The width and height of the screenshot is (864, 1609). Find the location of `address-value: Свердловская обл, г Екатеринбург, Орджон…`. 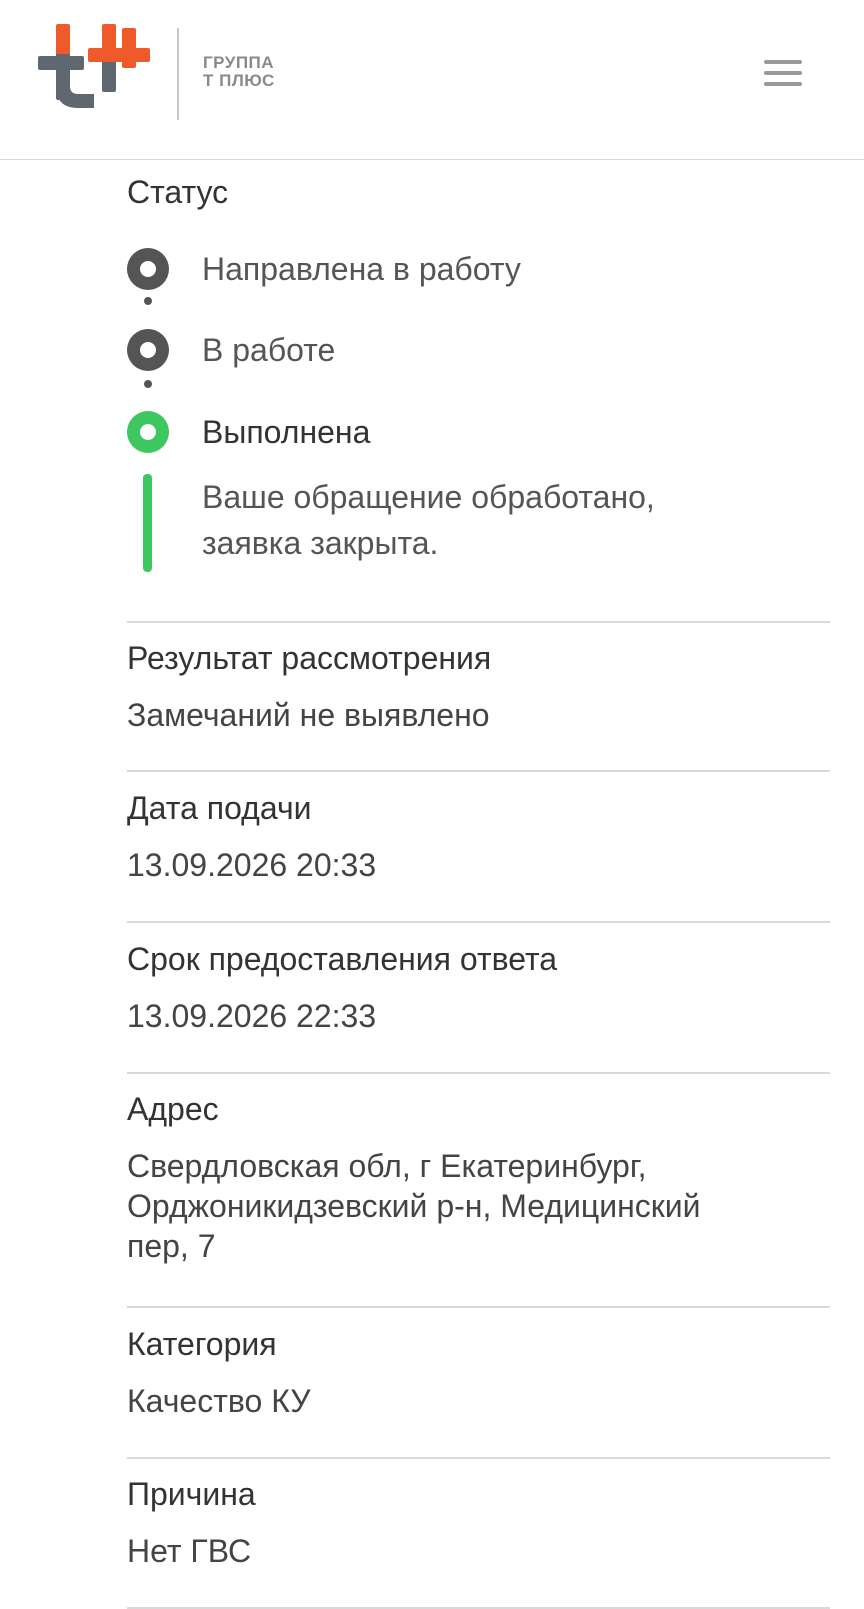

address-value: Свердловская обл, г Екатеринбург, Орджон… is located at coordinates (414, 1206).